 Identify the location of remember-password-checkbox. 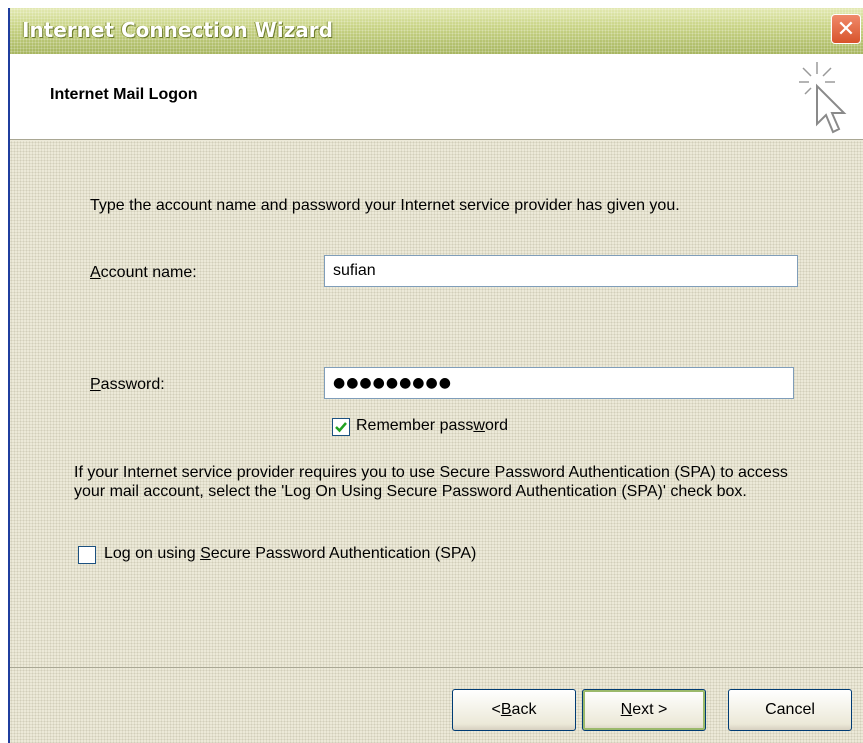
(341, 427).